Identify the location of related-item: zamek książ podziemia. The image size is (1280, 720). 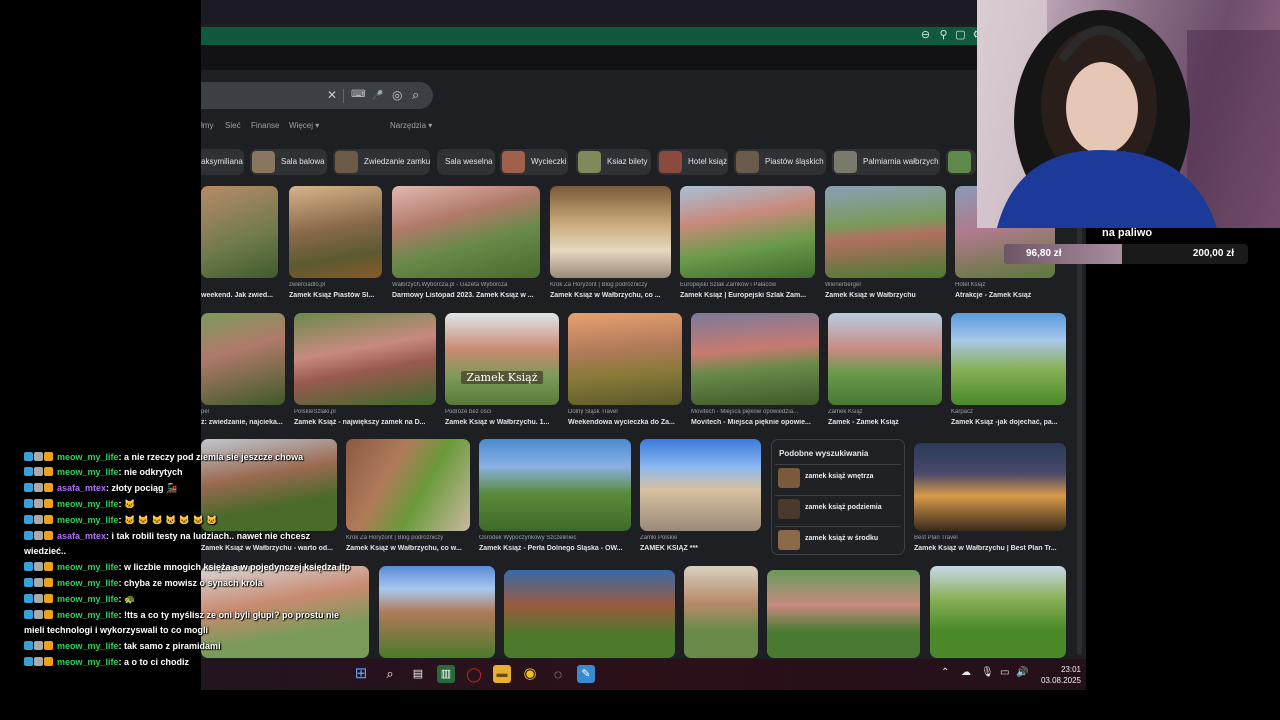
(838, 508).